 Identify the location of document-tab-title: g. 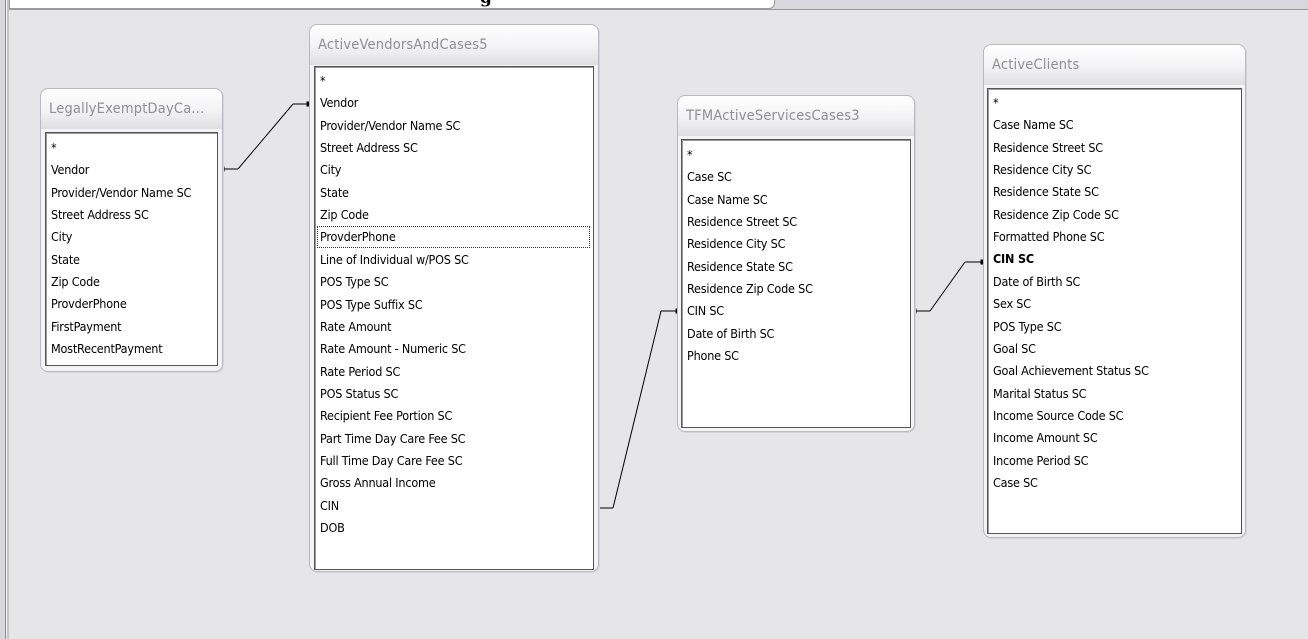
(486, 4).